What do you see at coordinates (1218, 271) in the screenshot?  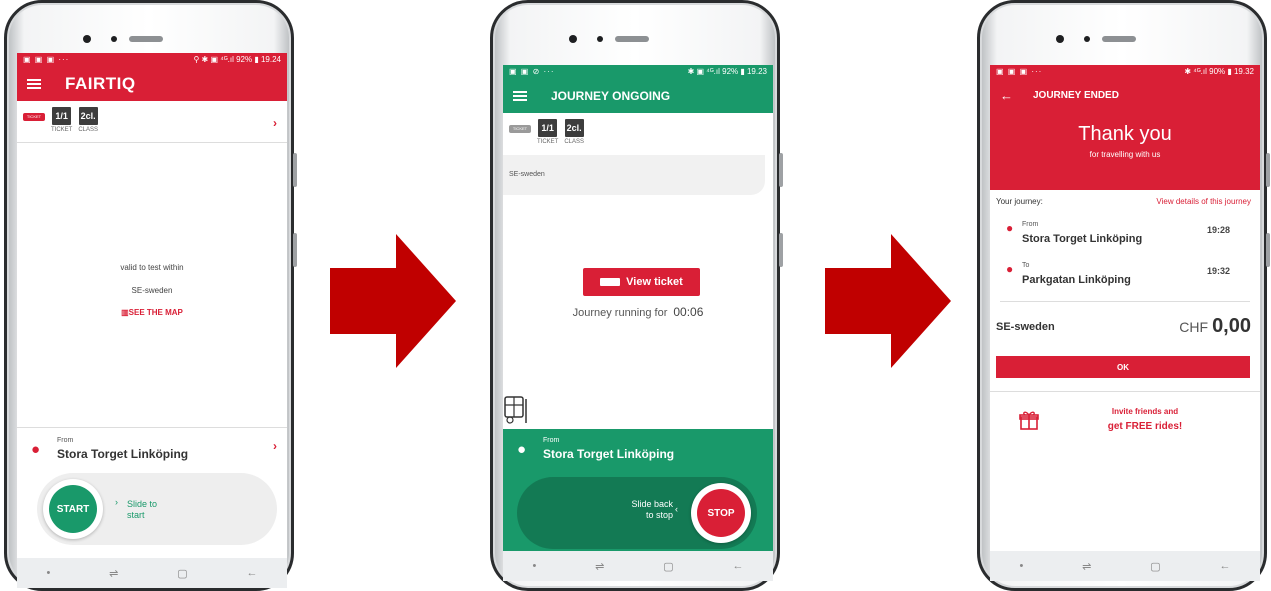 I see `to-time: 19:32` at bounding box center [1218, 271].